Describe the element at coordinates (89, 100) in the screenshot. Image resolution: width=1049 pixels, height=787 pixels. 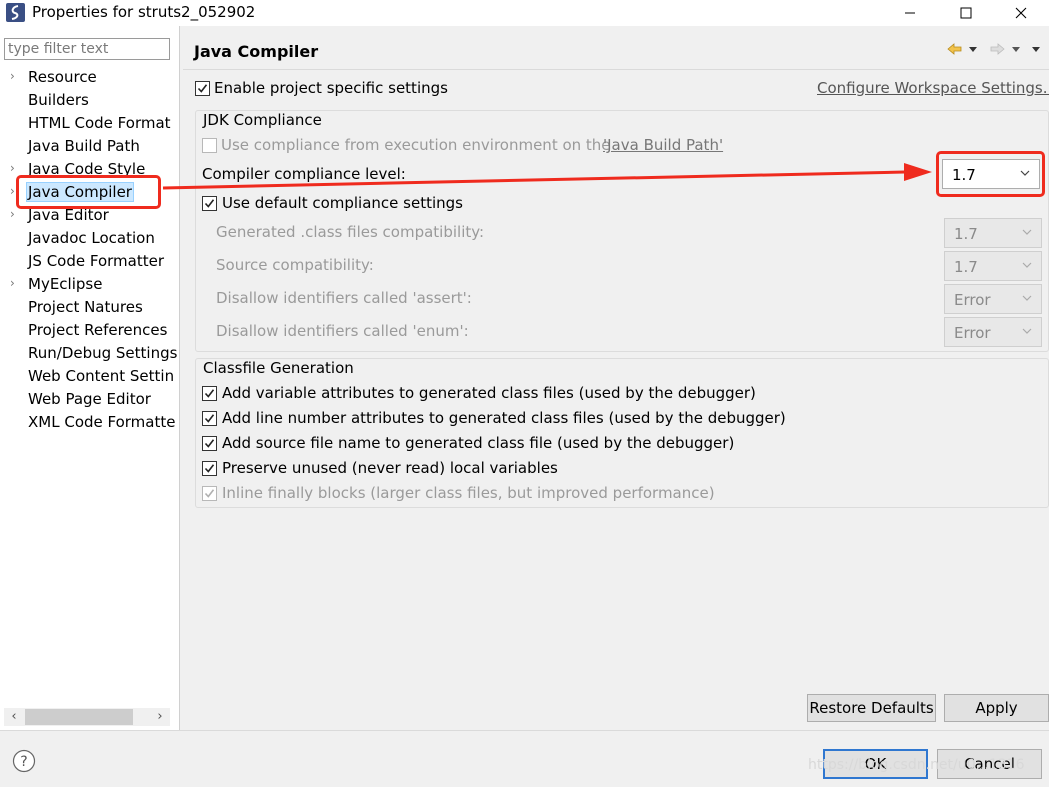
I see `sidebar-item: Builders` at that location.